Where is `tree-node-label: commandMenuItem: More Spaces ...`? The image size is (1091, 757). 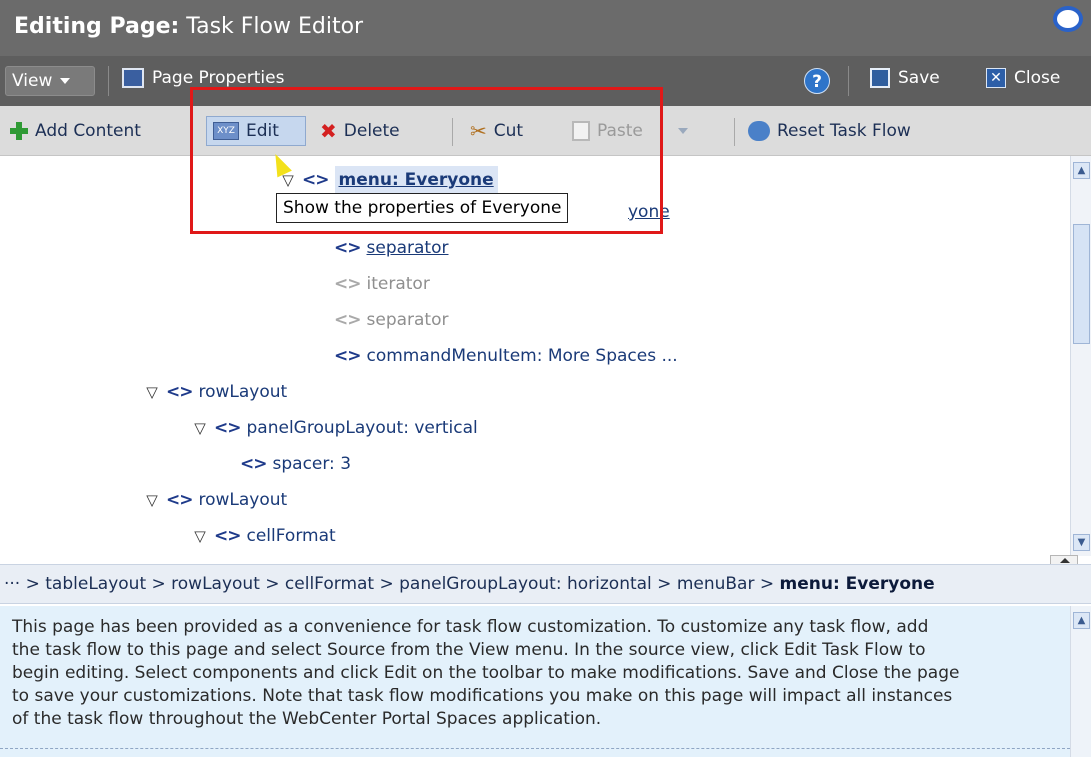 tree-node-label: commandMenuItem: More Spaces ... is located at coordinates (522, 356).